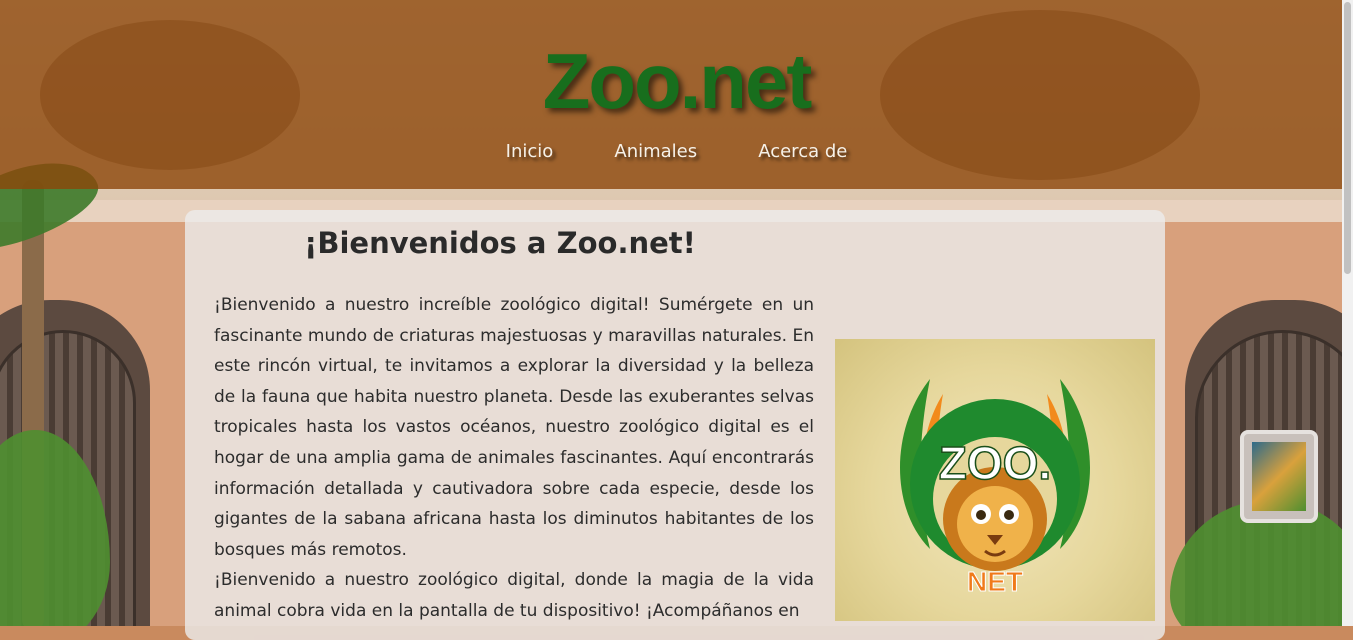 The height and width of the screenshot is (640, 1353). Describe the element at coordinates (530, 151) in the screenshot. I see `nav-link-inicio: Inicio` at that location.